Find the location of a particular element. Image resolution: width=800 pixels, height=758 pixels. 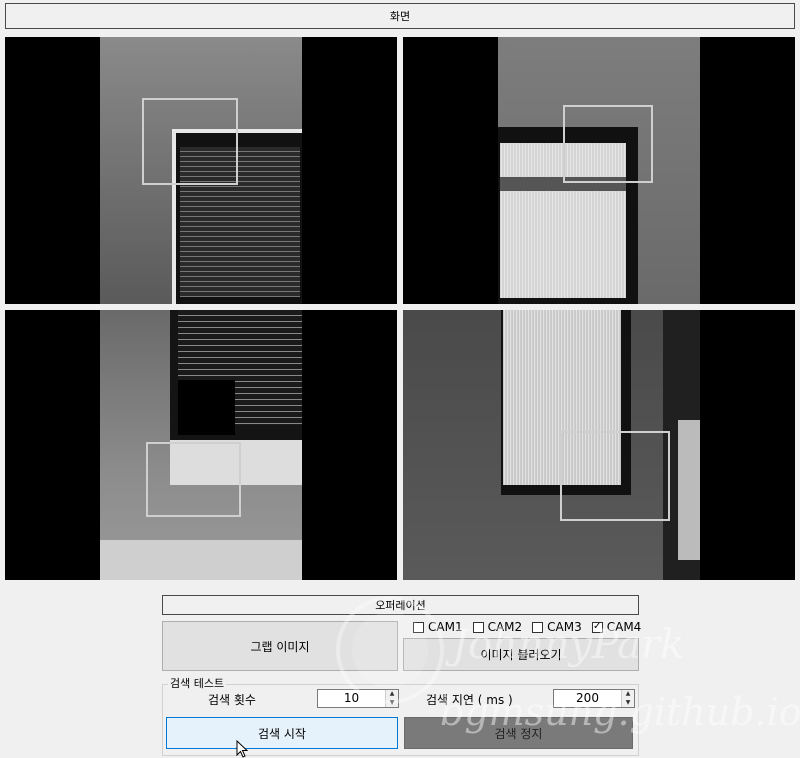

search-count-value: 10 is located at coordinates (351, 698).